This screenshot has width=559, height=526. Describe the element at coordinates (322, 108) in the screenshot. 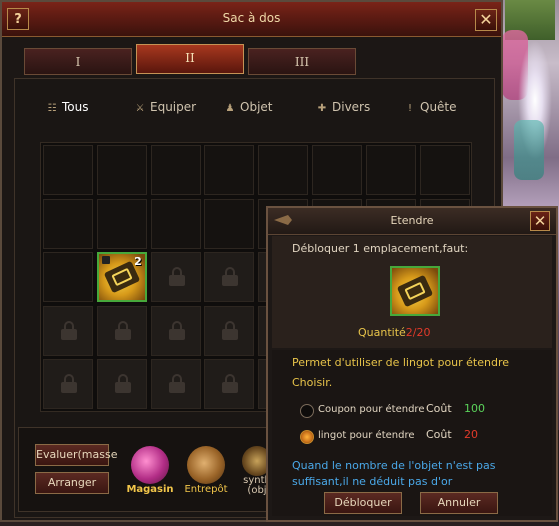

I see `cross-icon: ✚` at that location.